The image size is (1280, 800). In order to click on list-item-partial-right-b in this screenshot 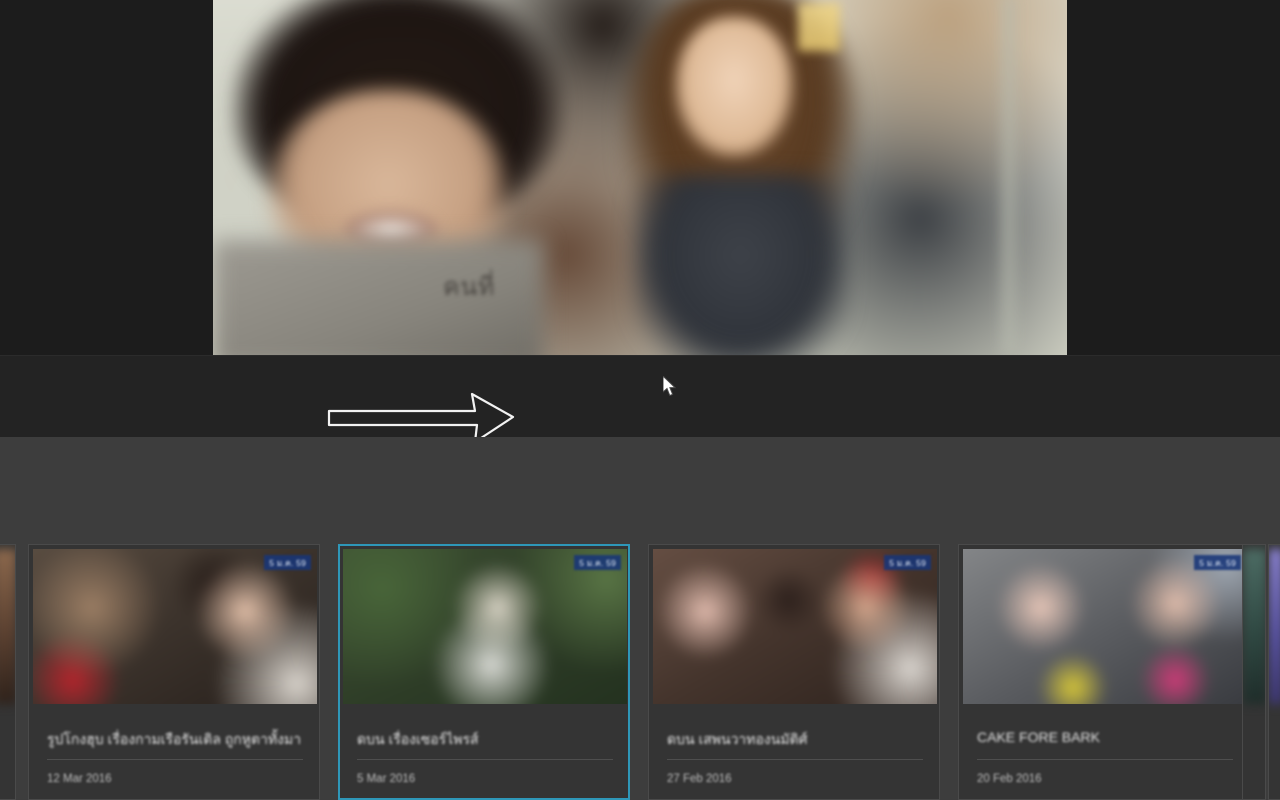, I will do `click(1274, 672)`.